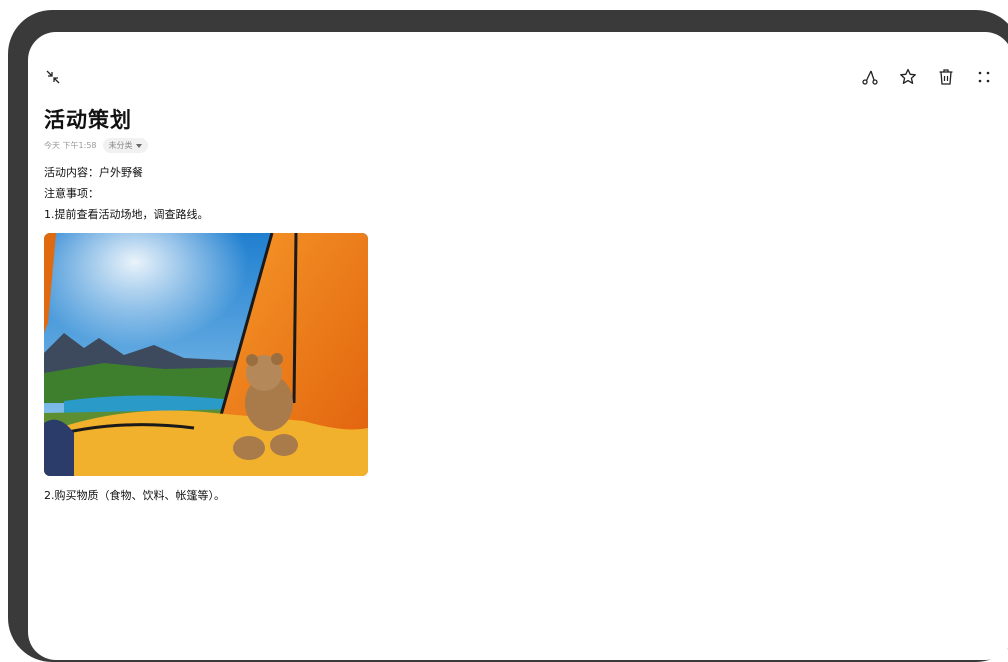 The height and width of the screenshot is (662, 1008). I want to click on star-icon, so click(908, 77).